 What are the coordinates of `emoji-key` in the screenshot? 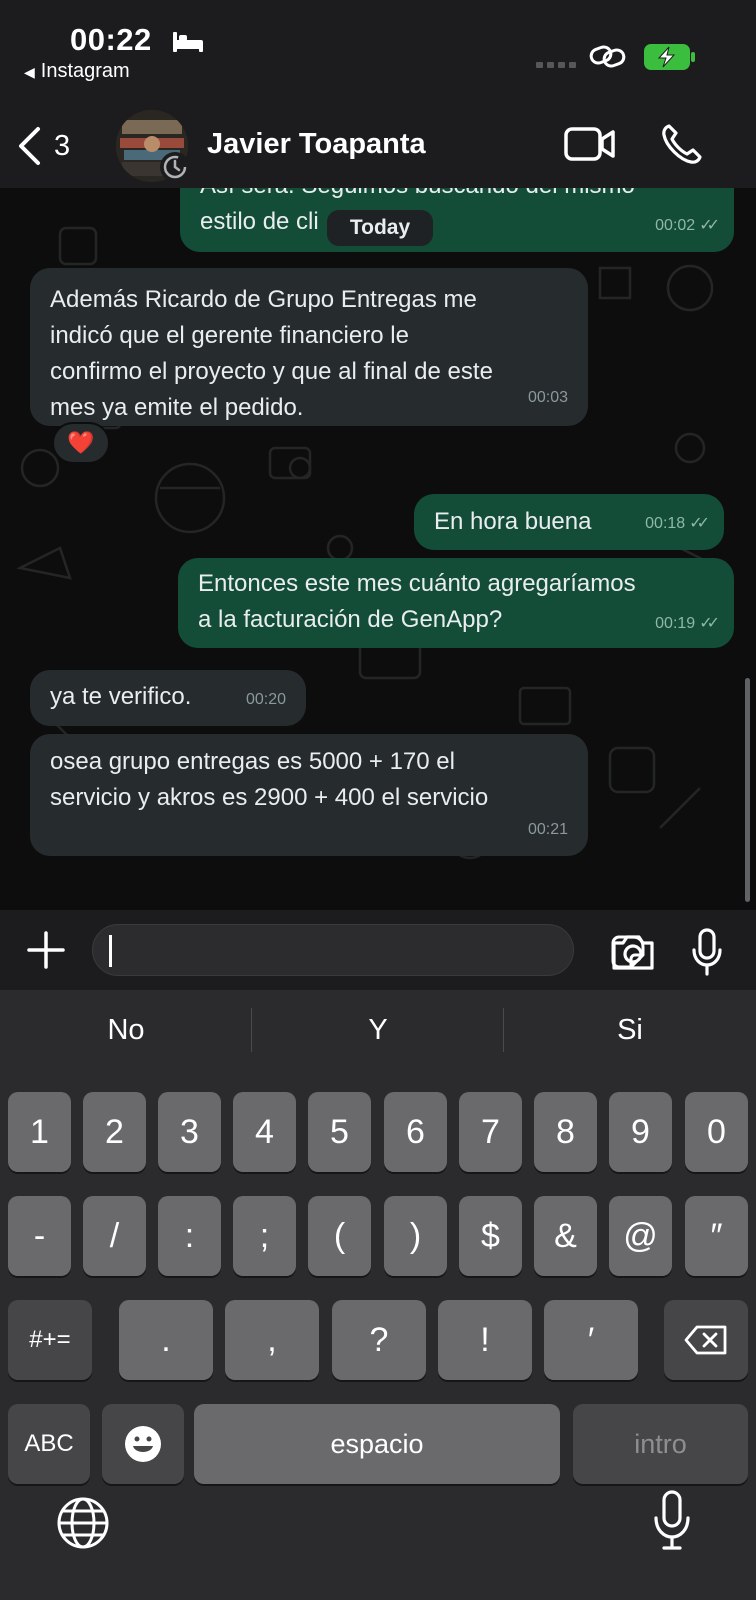 It's located at (143, 1444).